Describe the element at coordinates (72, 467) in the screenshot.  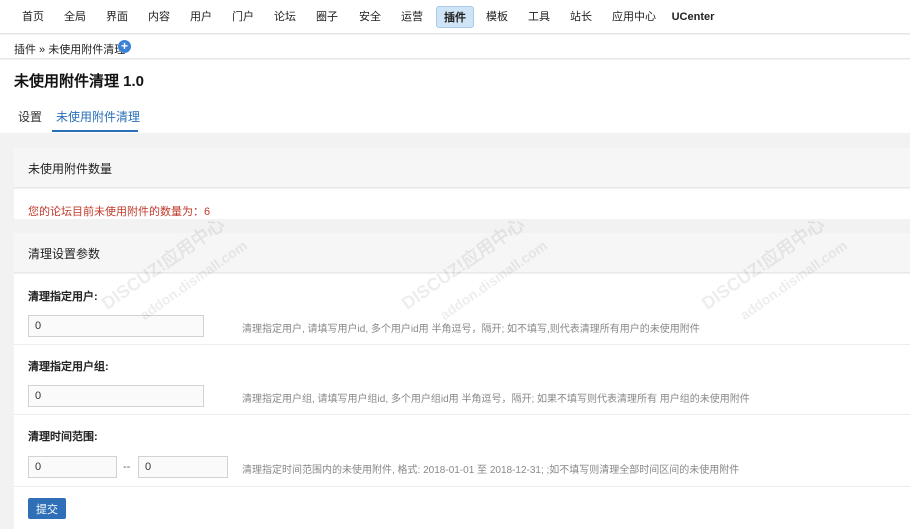
I see `time-range-start-input` at that location.